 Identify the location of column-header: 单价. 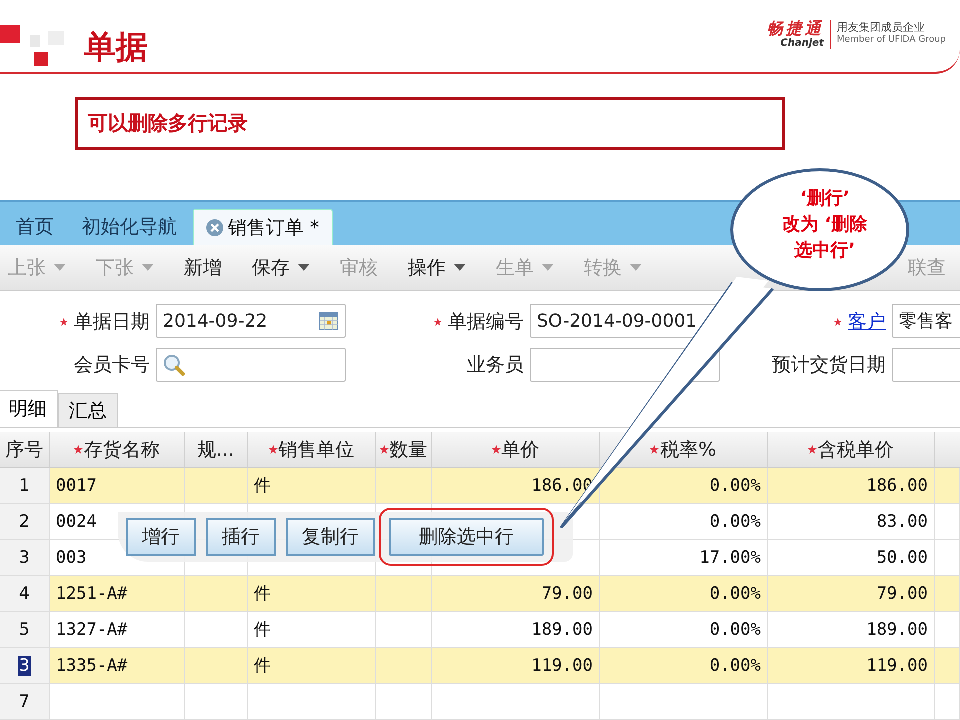
(516, 450).